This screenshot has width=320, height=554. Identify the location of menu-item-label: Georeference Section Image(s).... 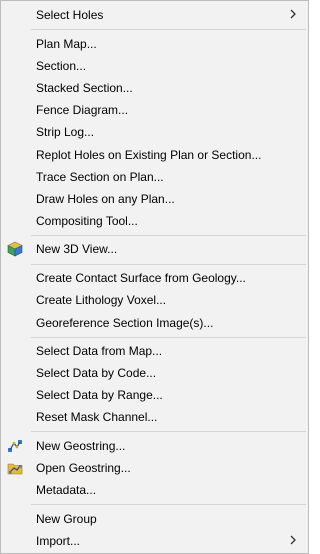
(125, 323).